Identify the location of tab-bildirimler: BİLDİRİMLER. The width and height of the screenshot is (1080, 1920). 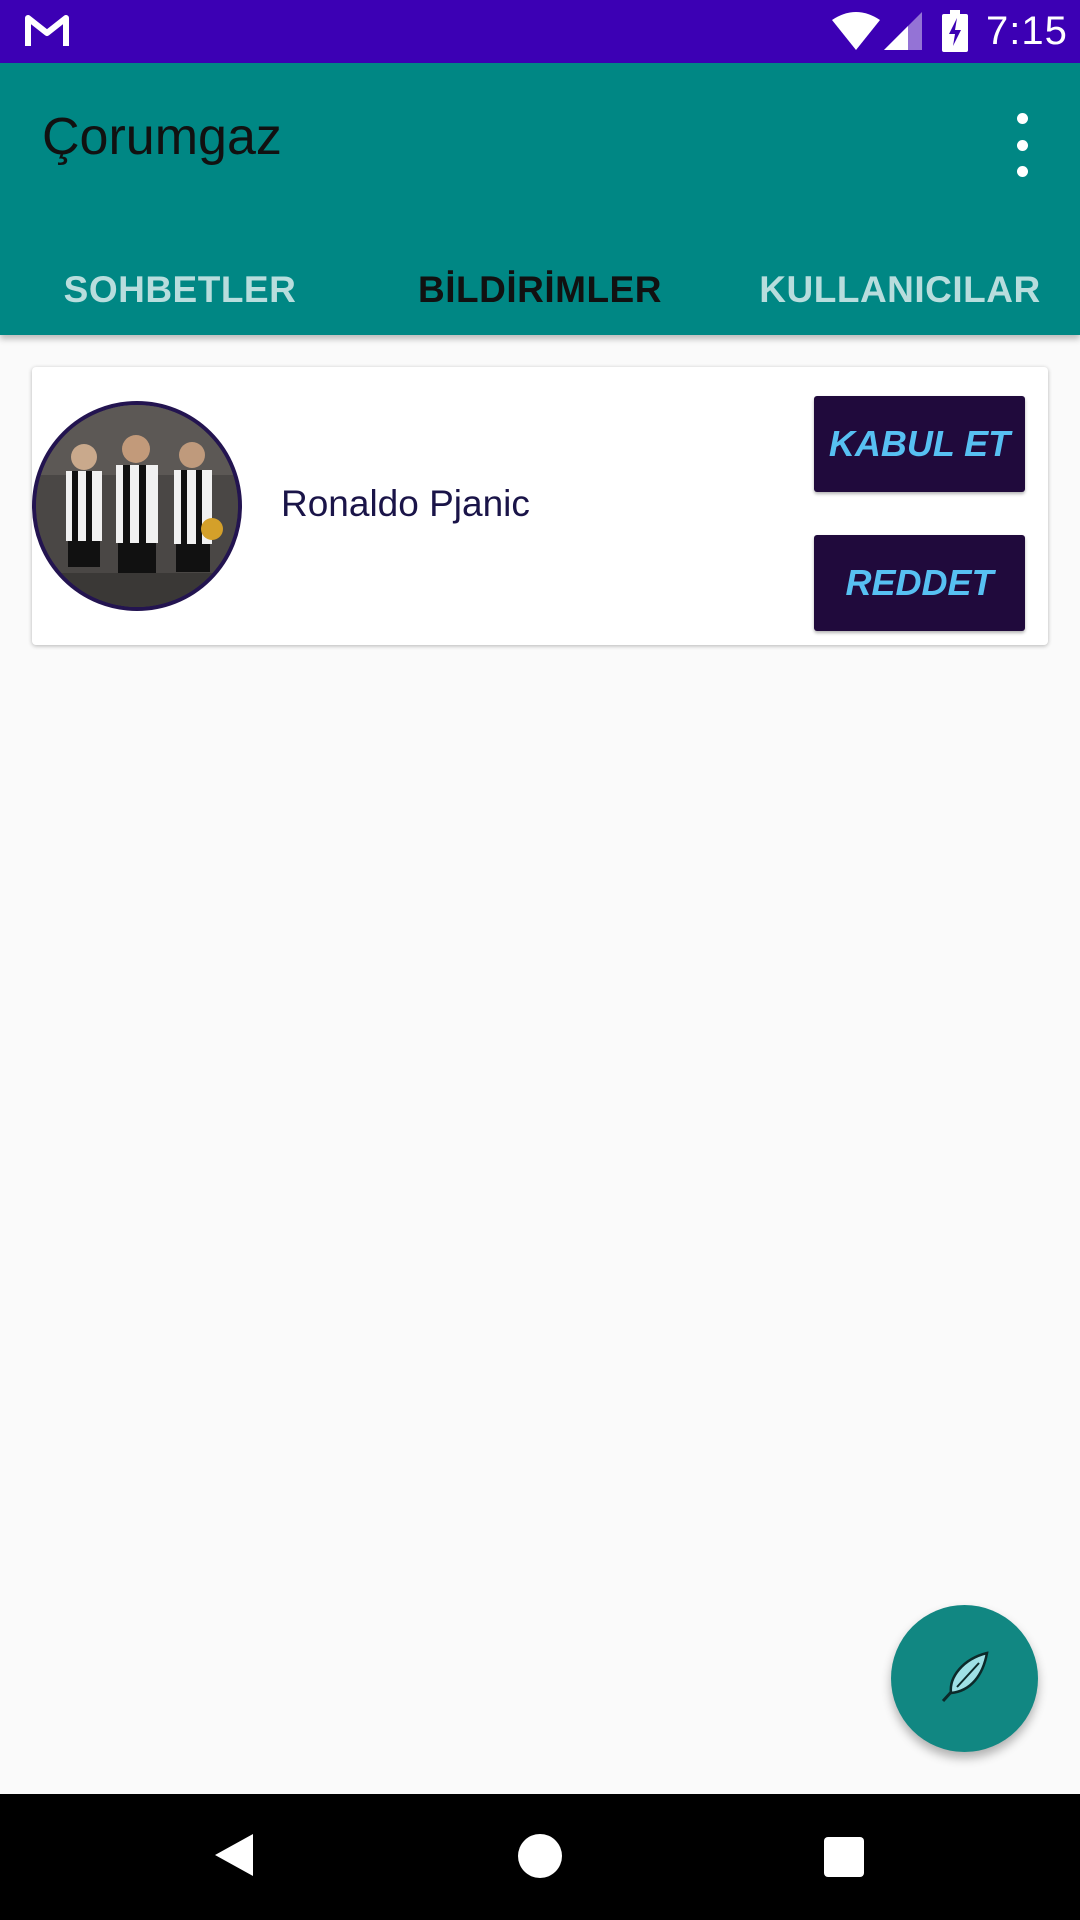
(540, 290).